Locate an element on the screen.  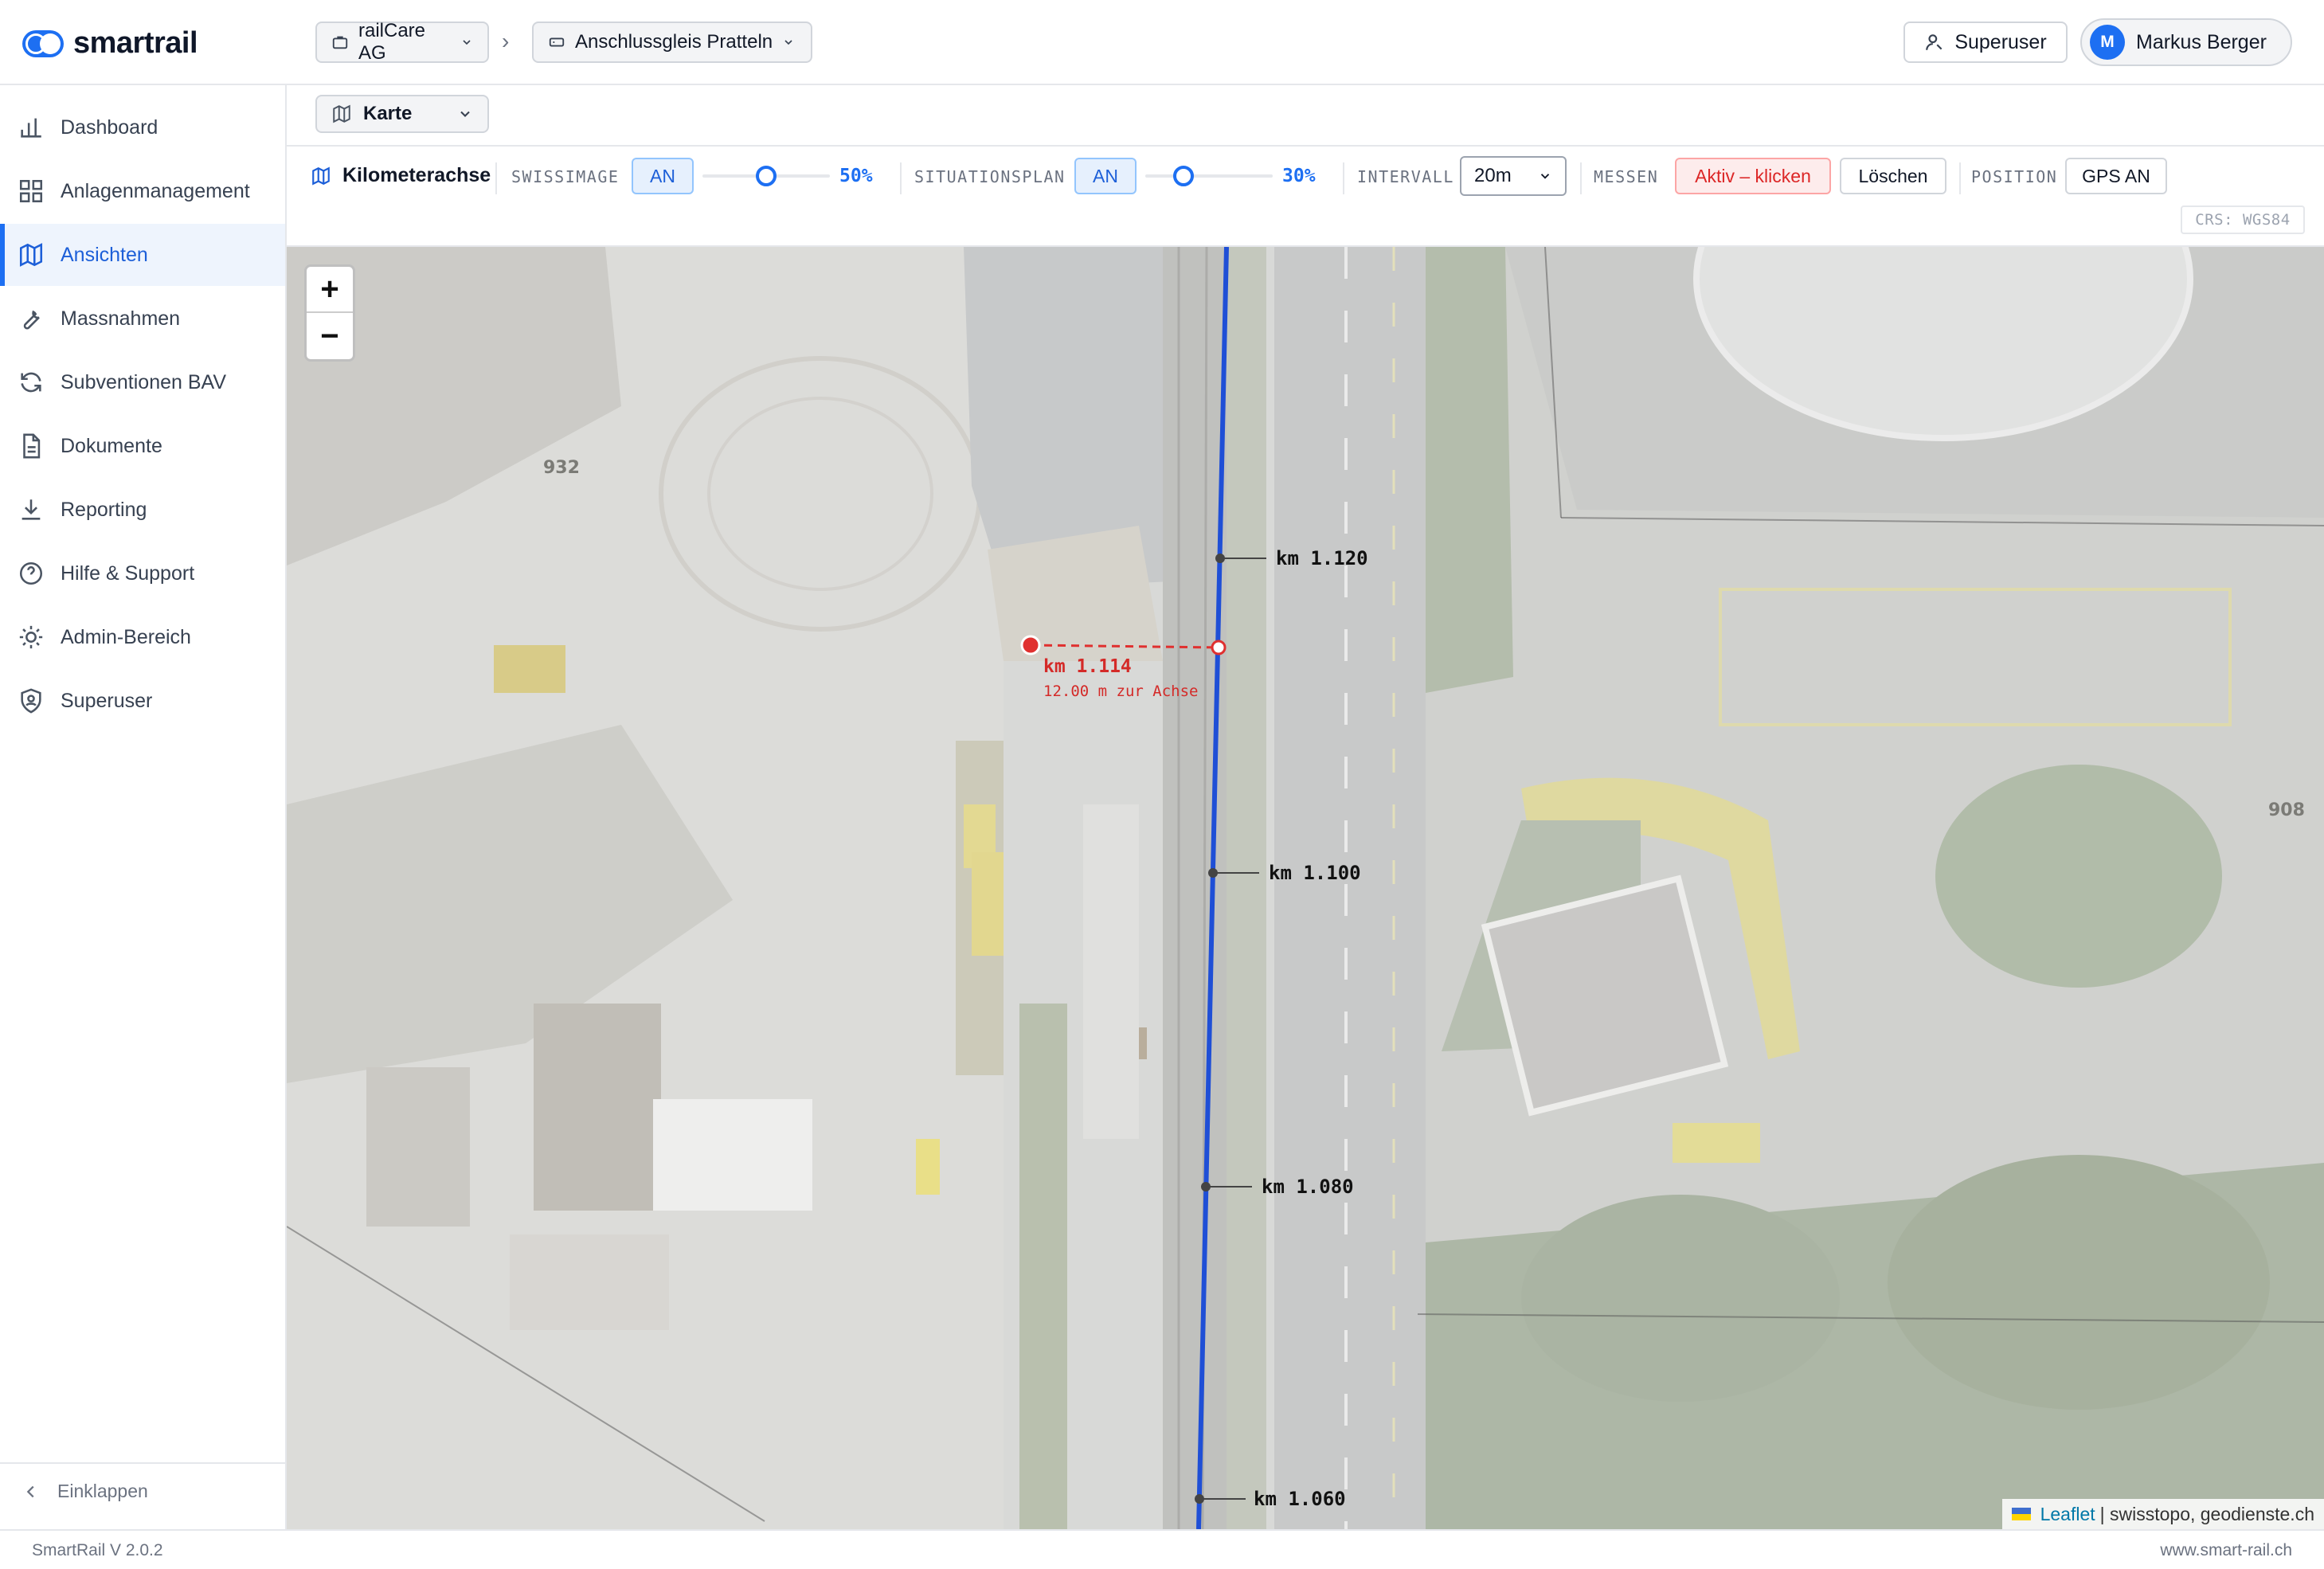
superuser-label: Superuser is located at coordinates (2000, 41).